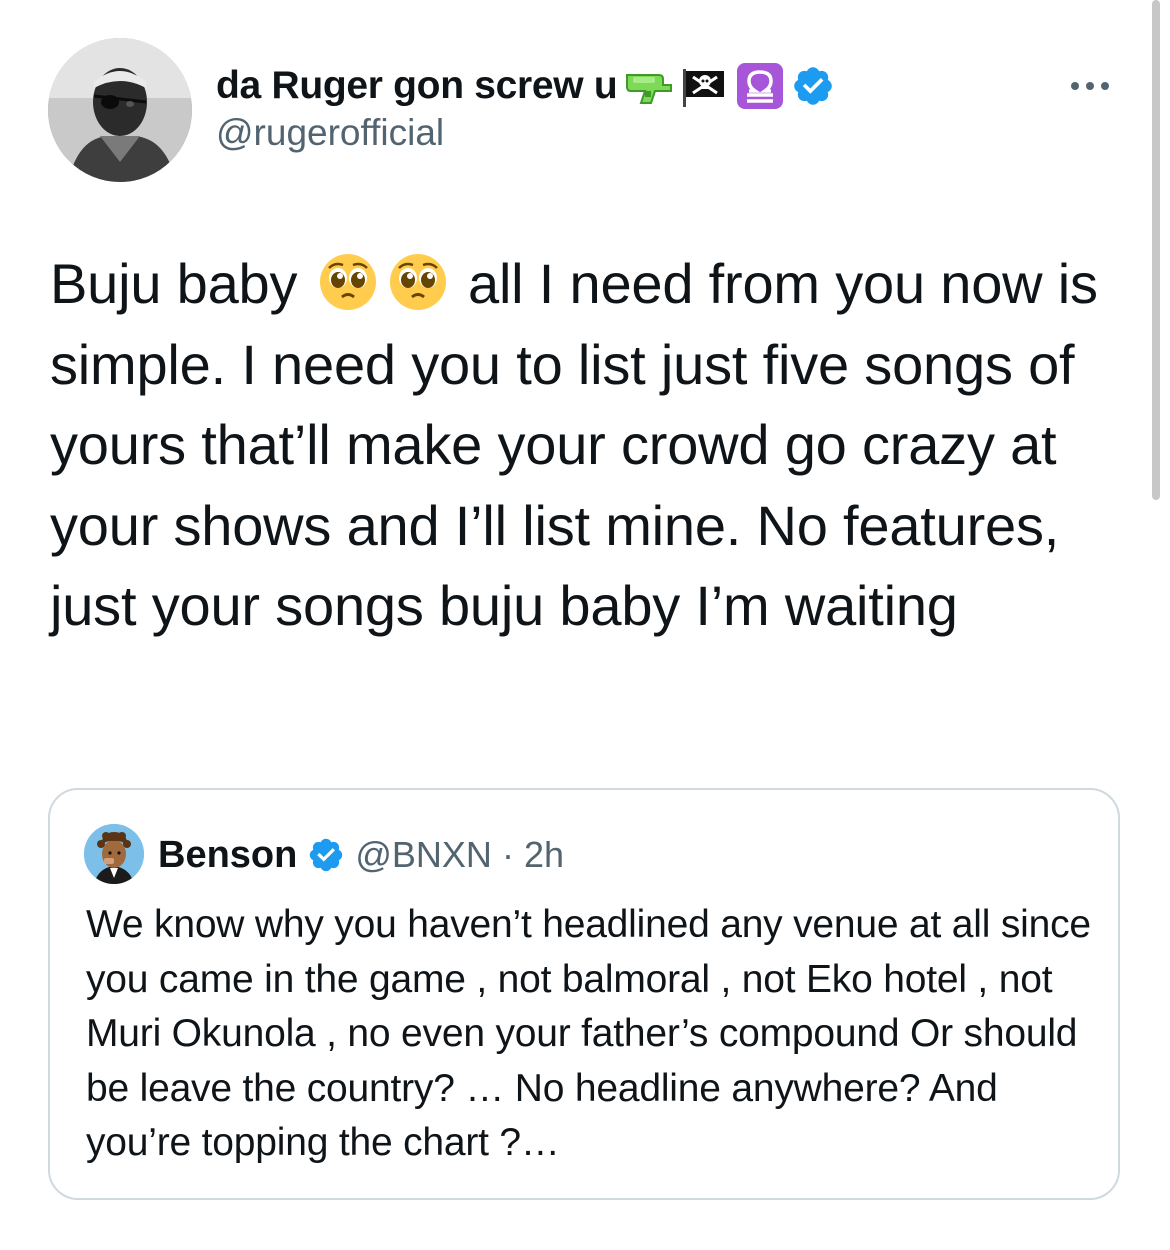 This screenshot has height=1250, width=1170. I want to click on tweet-lead: Buju baby, so click(174, 283).